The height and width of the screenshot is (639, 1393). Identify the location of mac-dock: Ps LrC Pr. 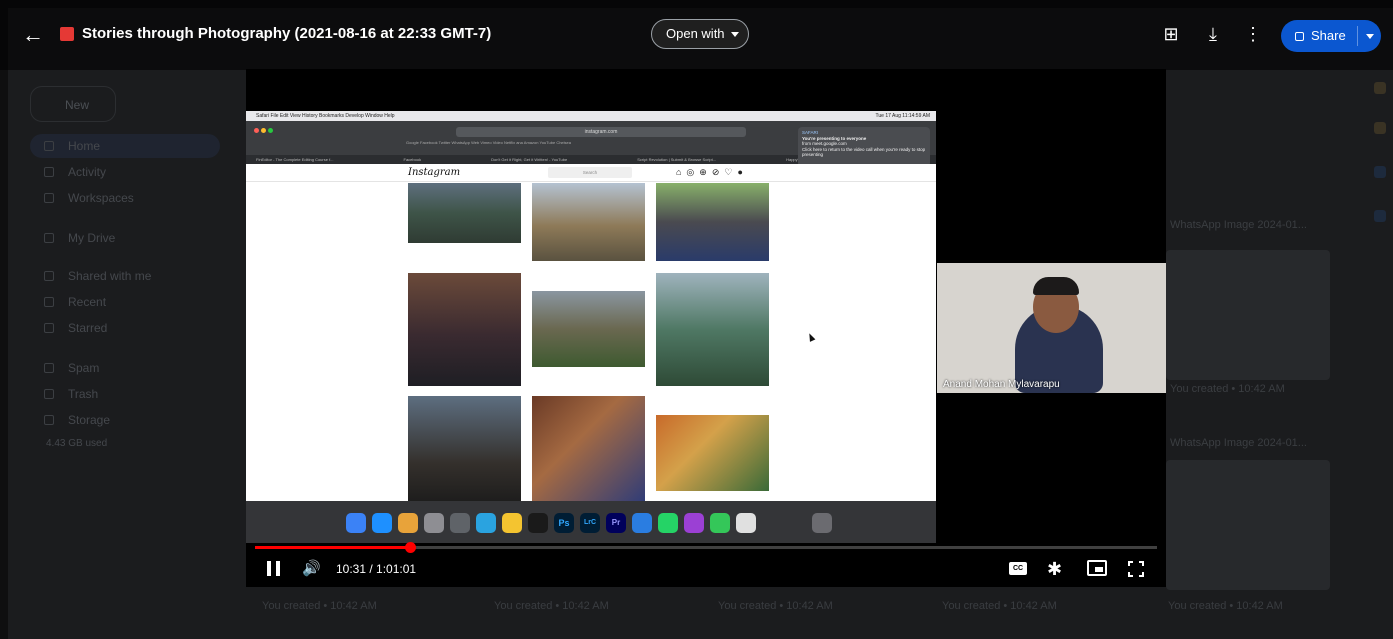
(591, 522).